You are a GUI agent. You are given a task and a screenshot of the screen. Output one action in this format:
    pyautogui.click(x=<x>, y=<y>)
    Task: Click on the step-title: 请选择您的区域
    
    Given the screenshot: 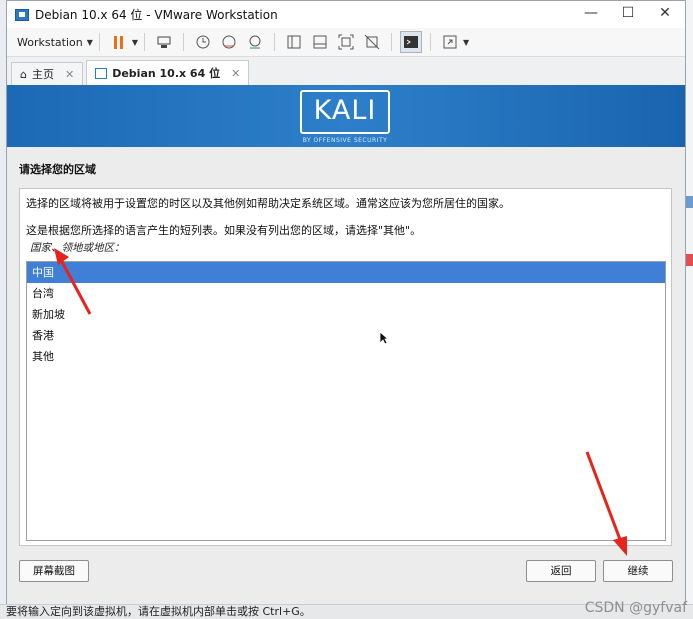 What is the action you would take?
    pyautogui.click(x=57, y=169)
    